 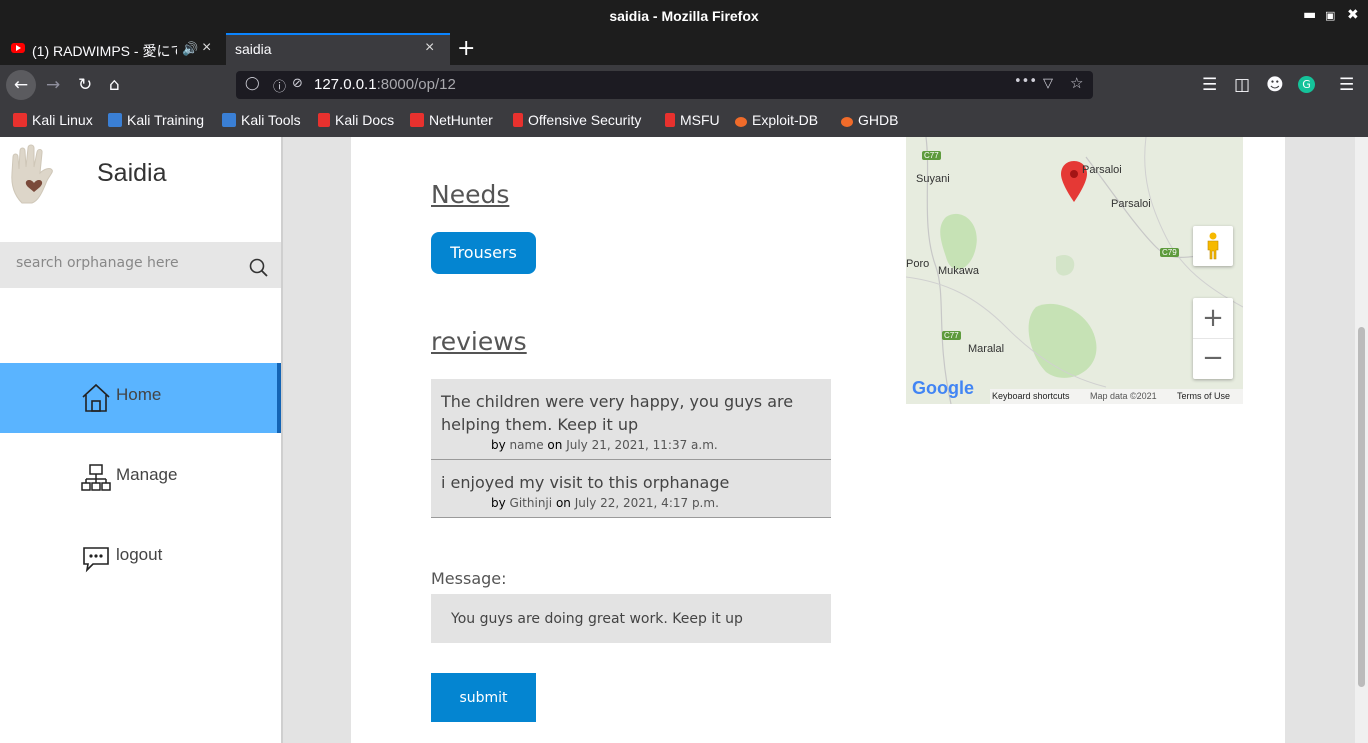 I want to click on chat-icon, so click(x=96, y=560).